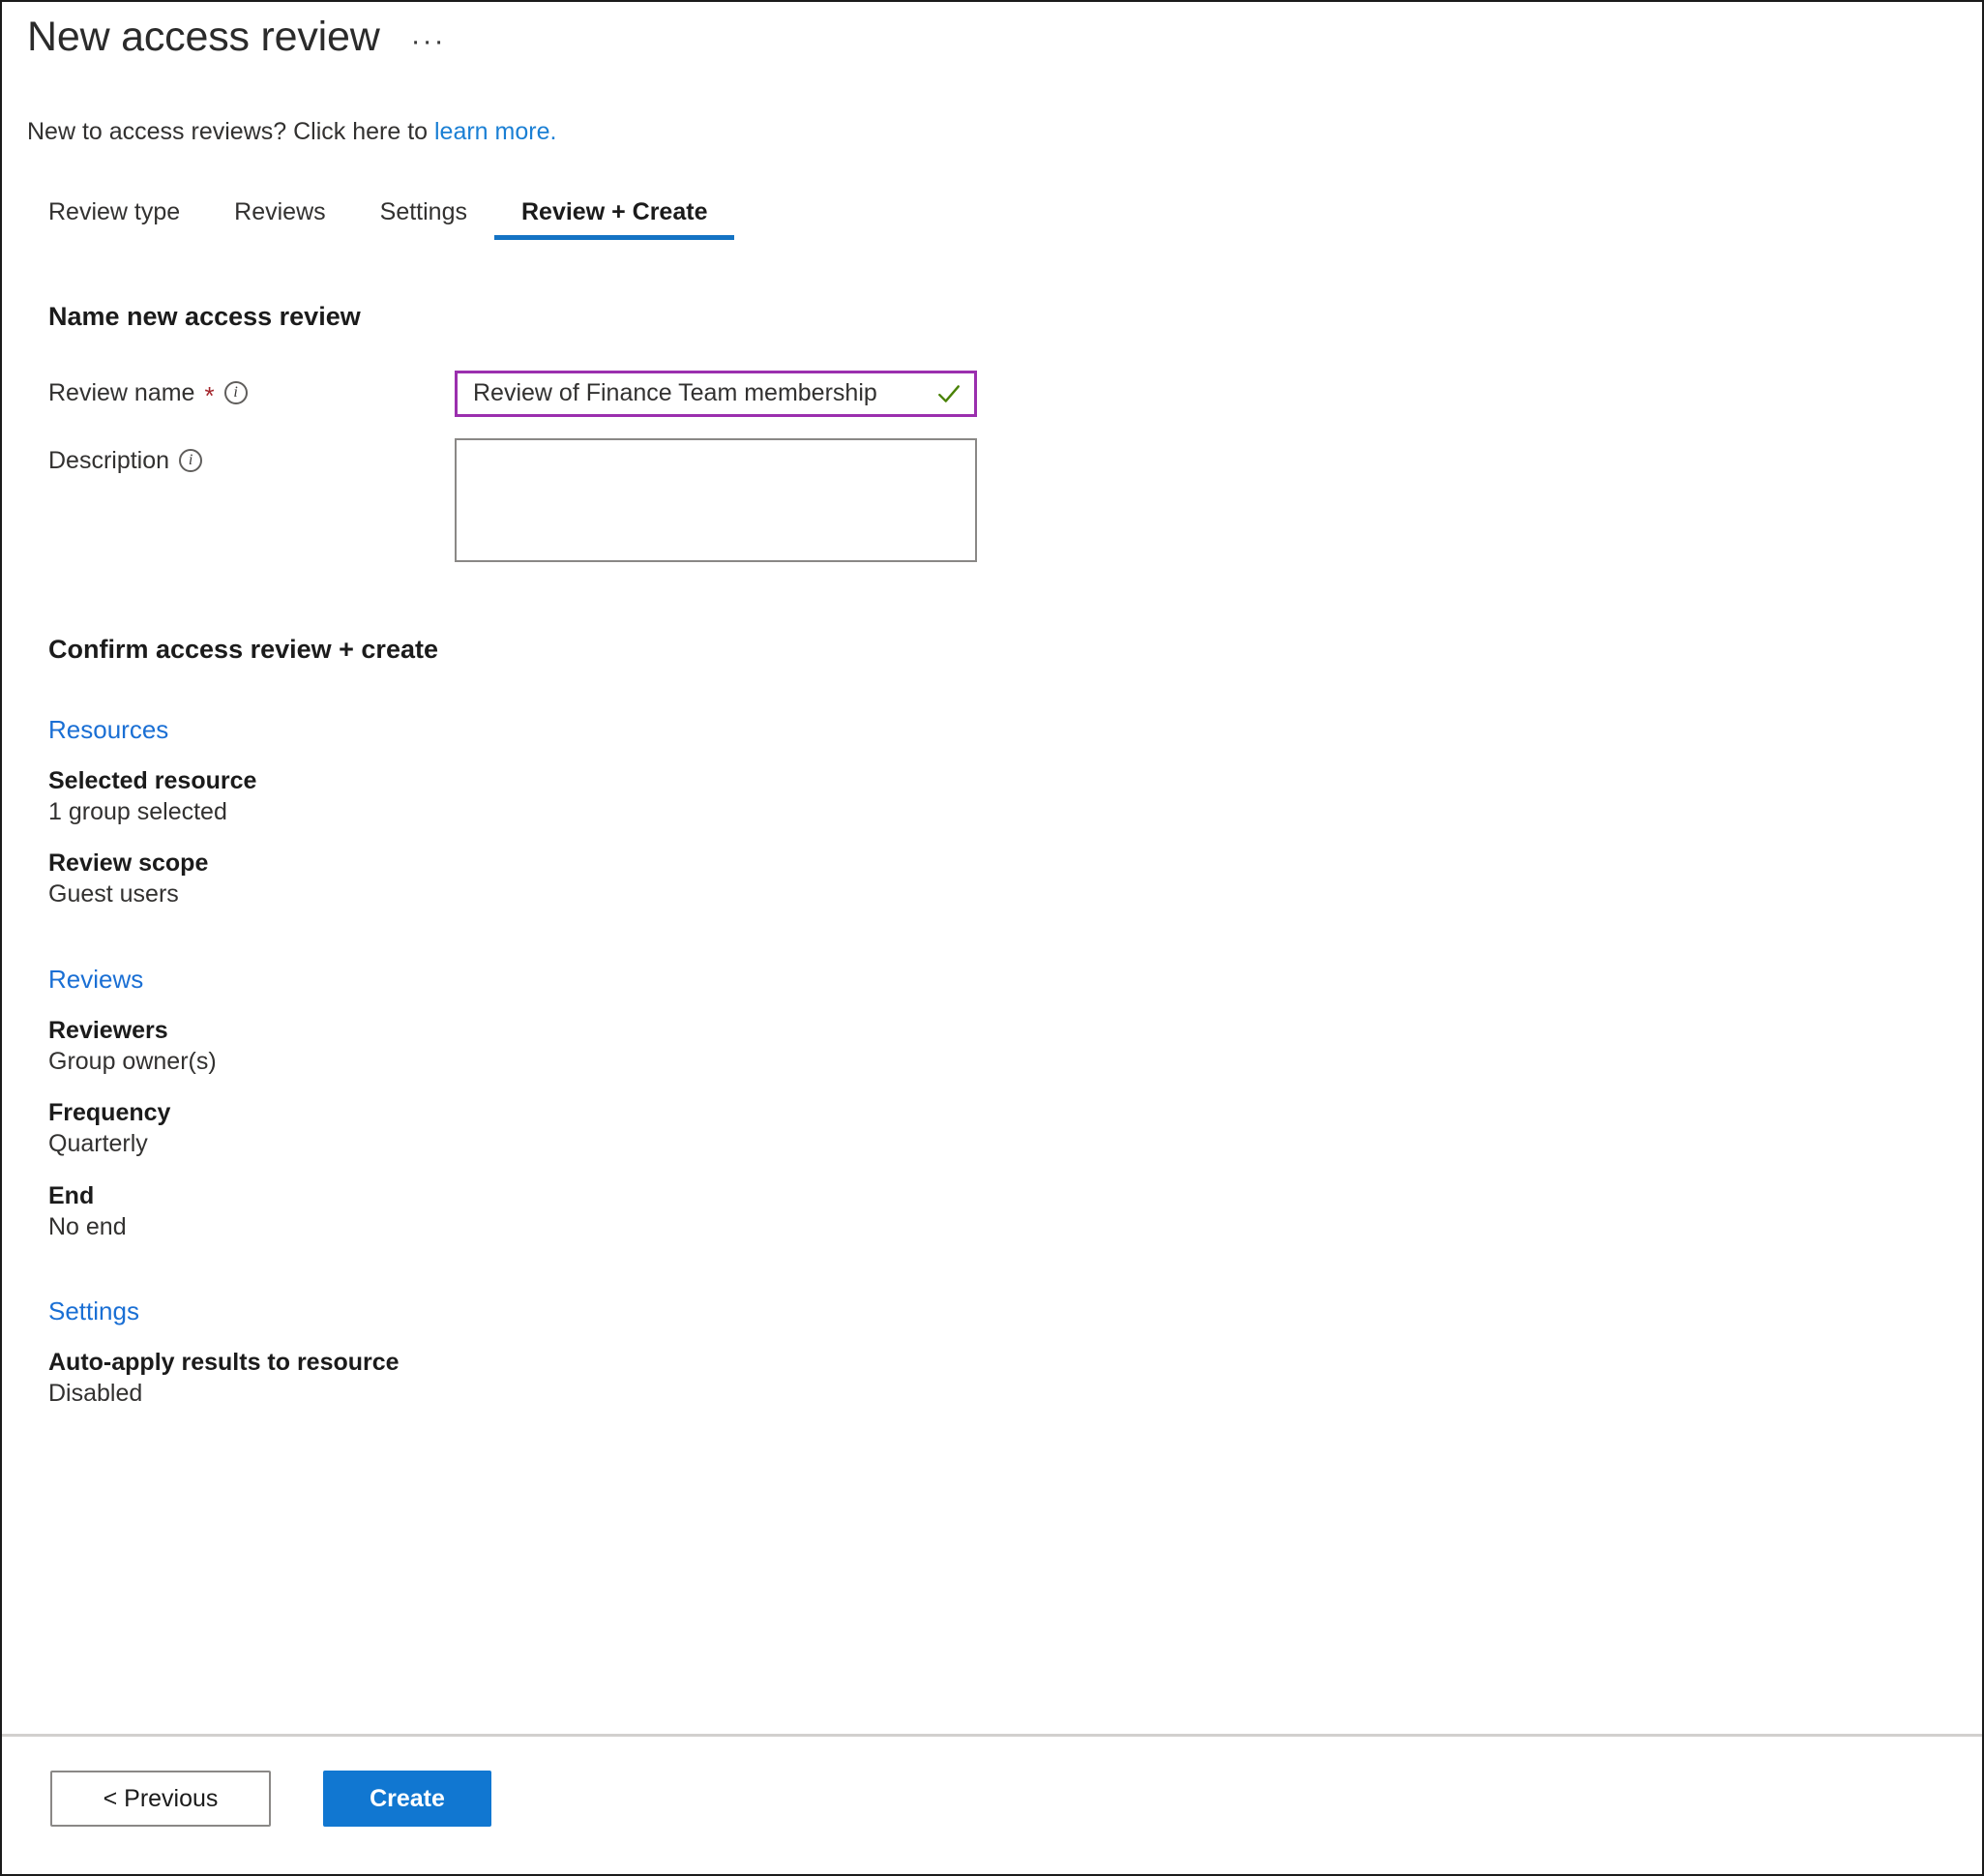 The image size is (1984, 1876). I want to click on summary-item: Auto-apply results to resource Disabled, so click(1002, 1379).